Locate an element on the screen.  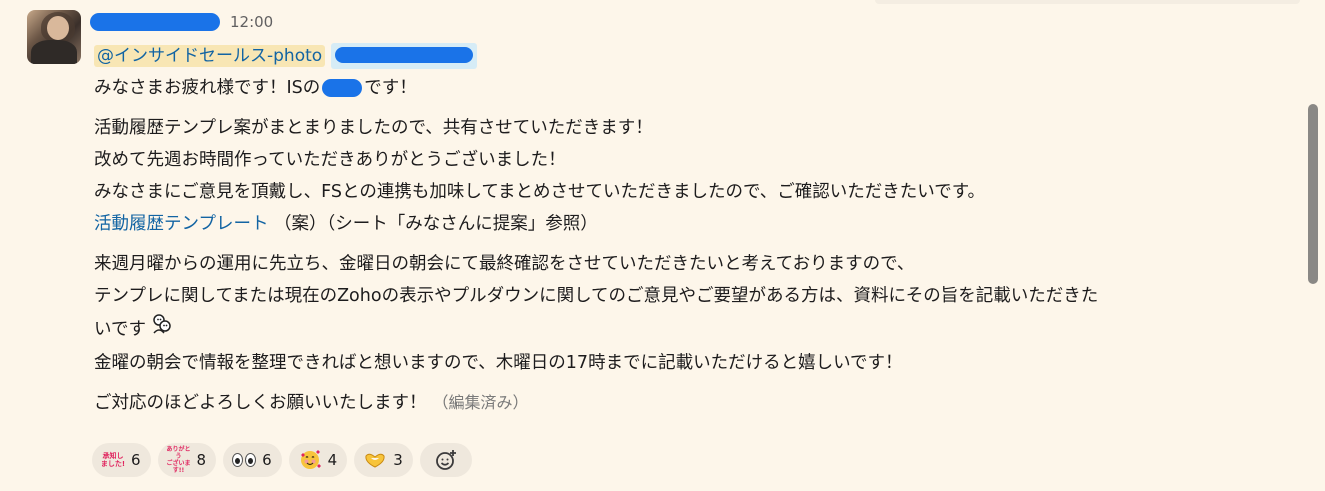
heart-hands-icon is located at coordinates (375, 460).